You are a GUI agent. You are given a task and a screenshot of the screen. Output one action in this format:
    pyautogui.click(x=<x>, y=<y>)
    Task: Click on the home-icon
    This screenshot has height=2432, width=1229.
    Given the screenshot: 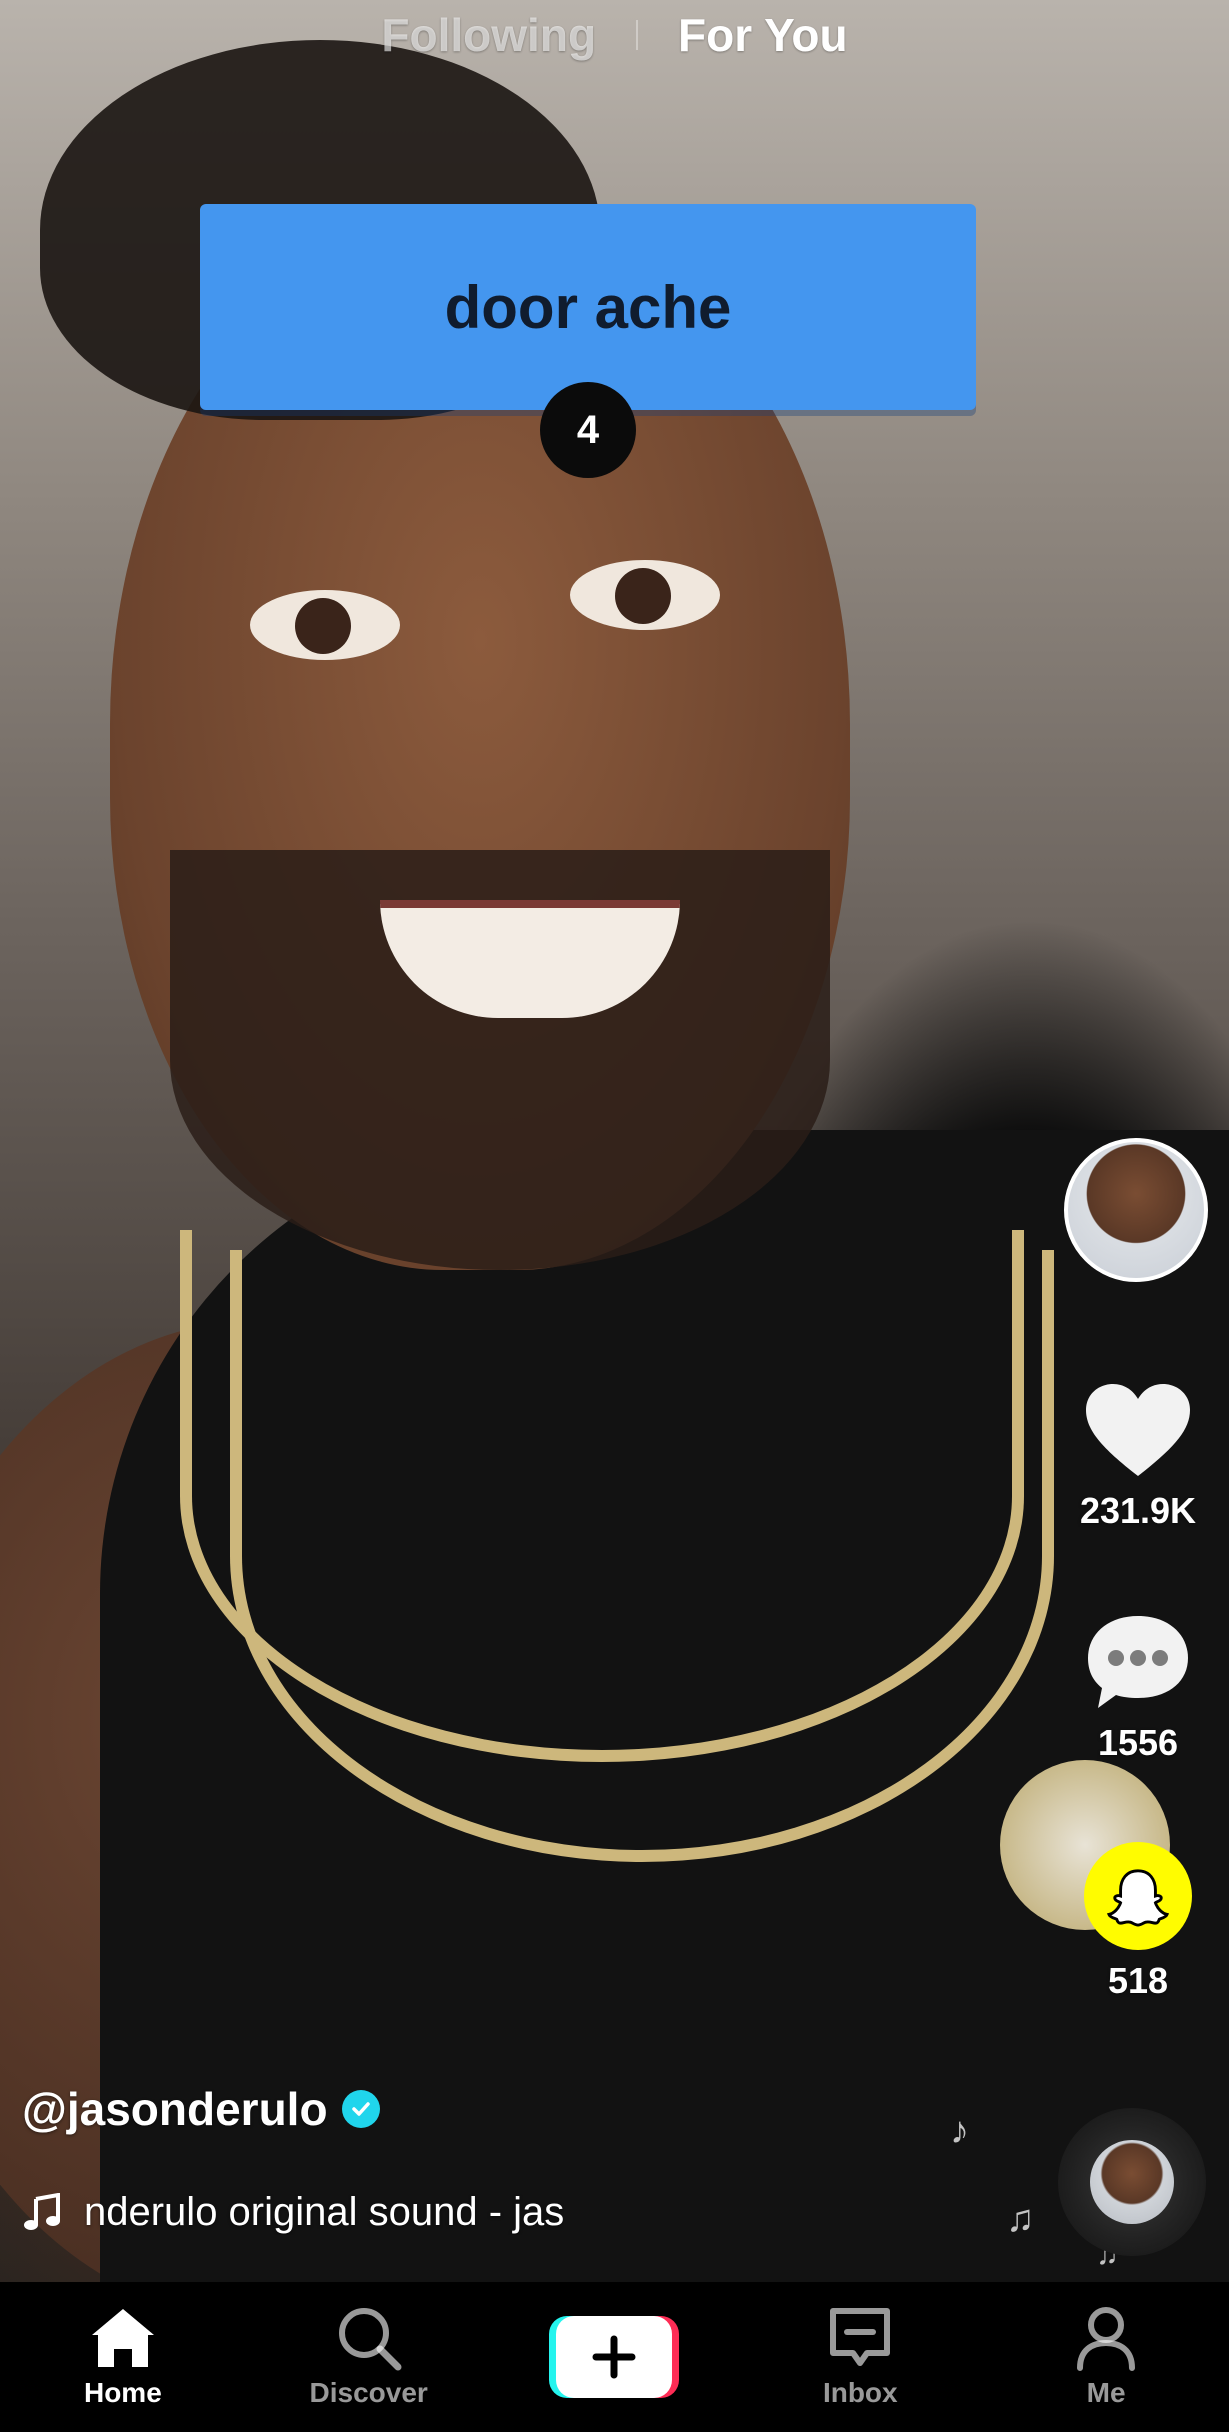 What is the action you would take?
    pyautogui.click(x=122, y=2338)
    